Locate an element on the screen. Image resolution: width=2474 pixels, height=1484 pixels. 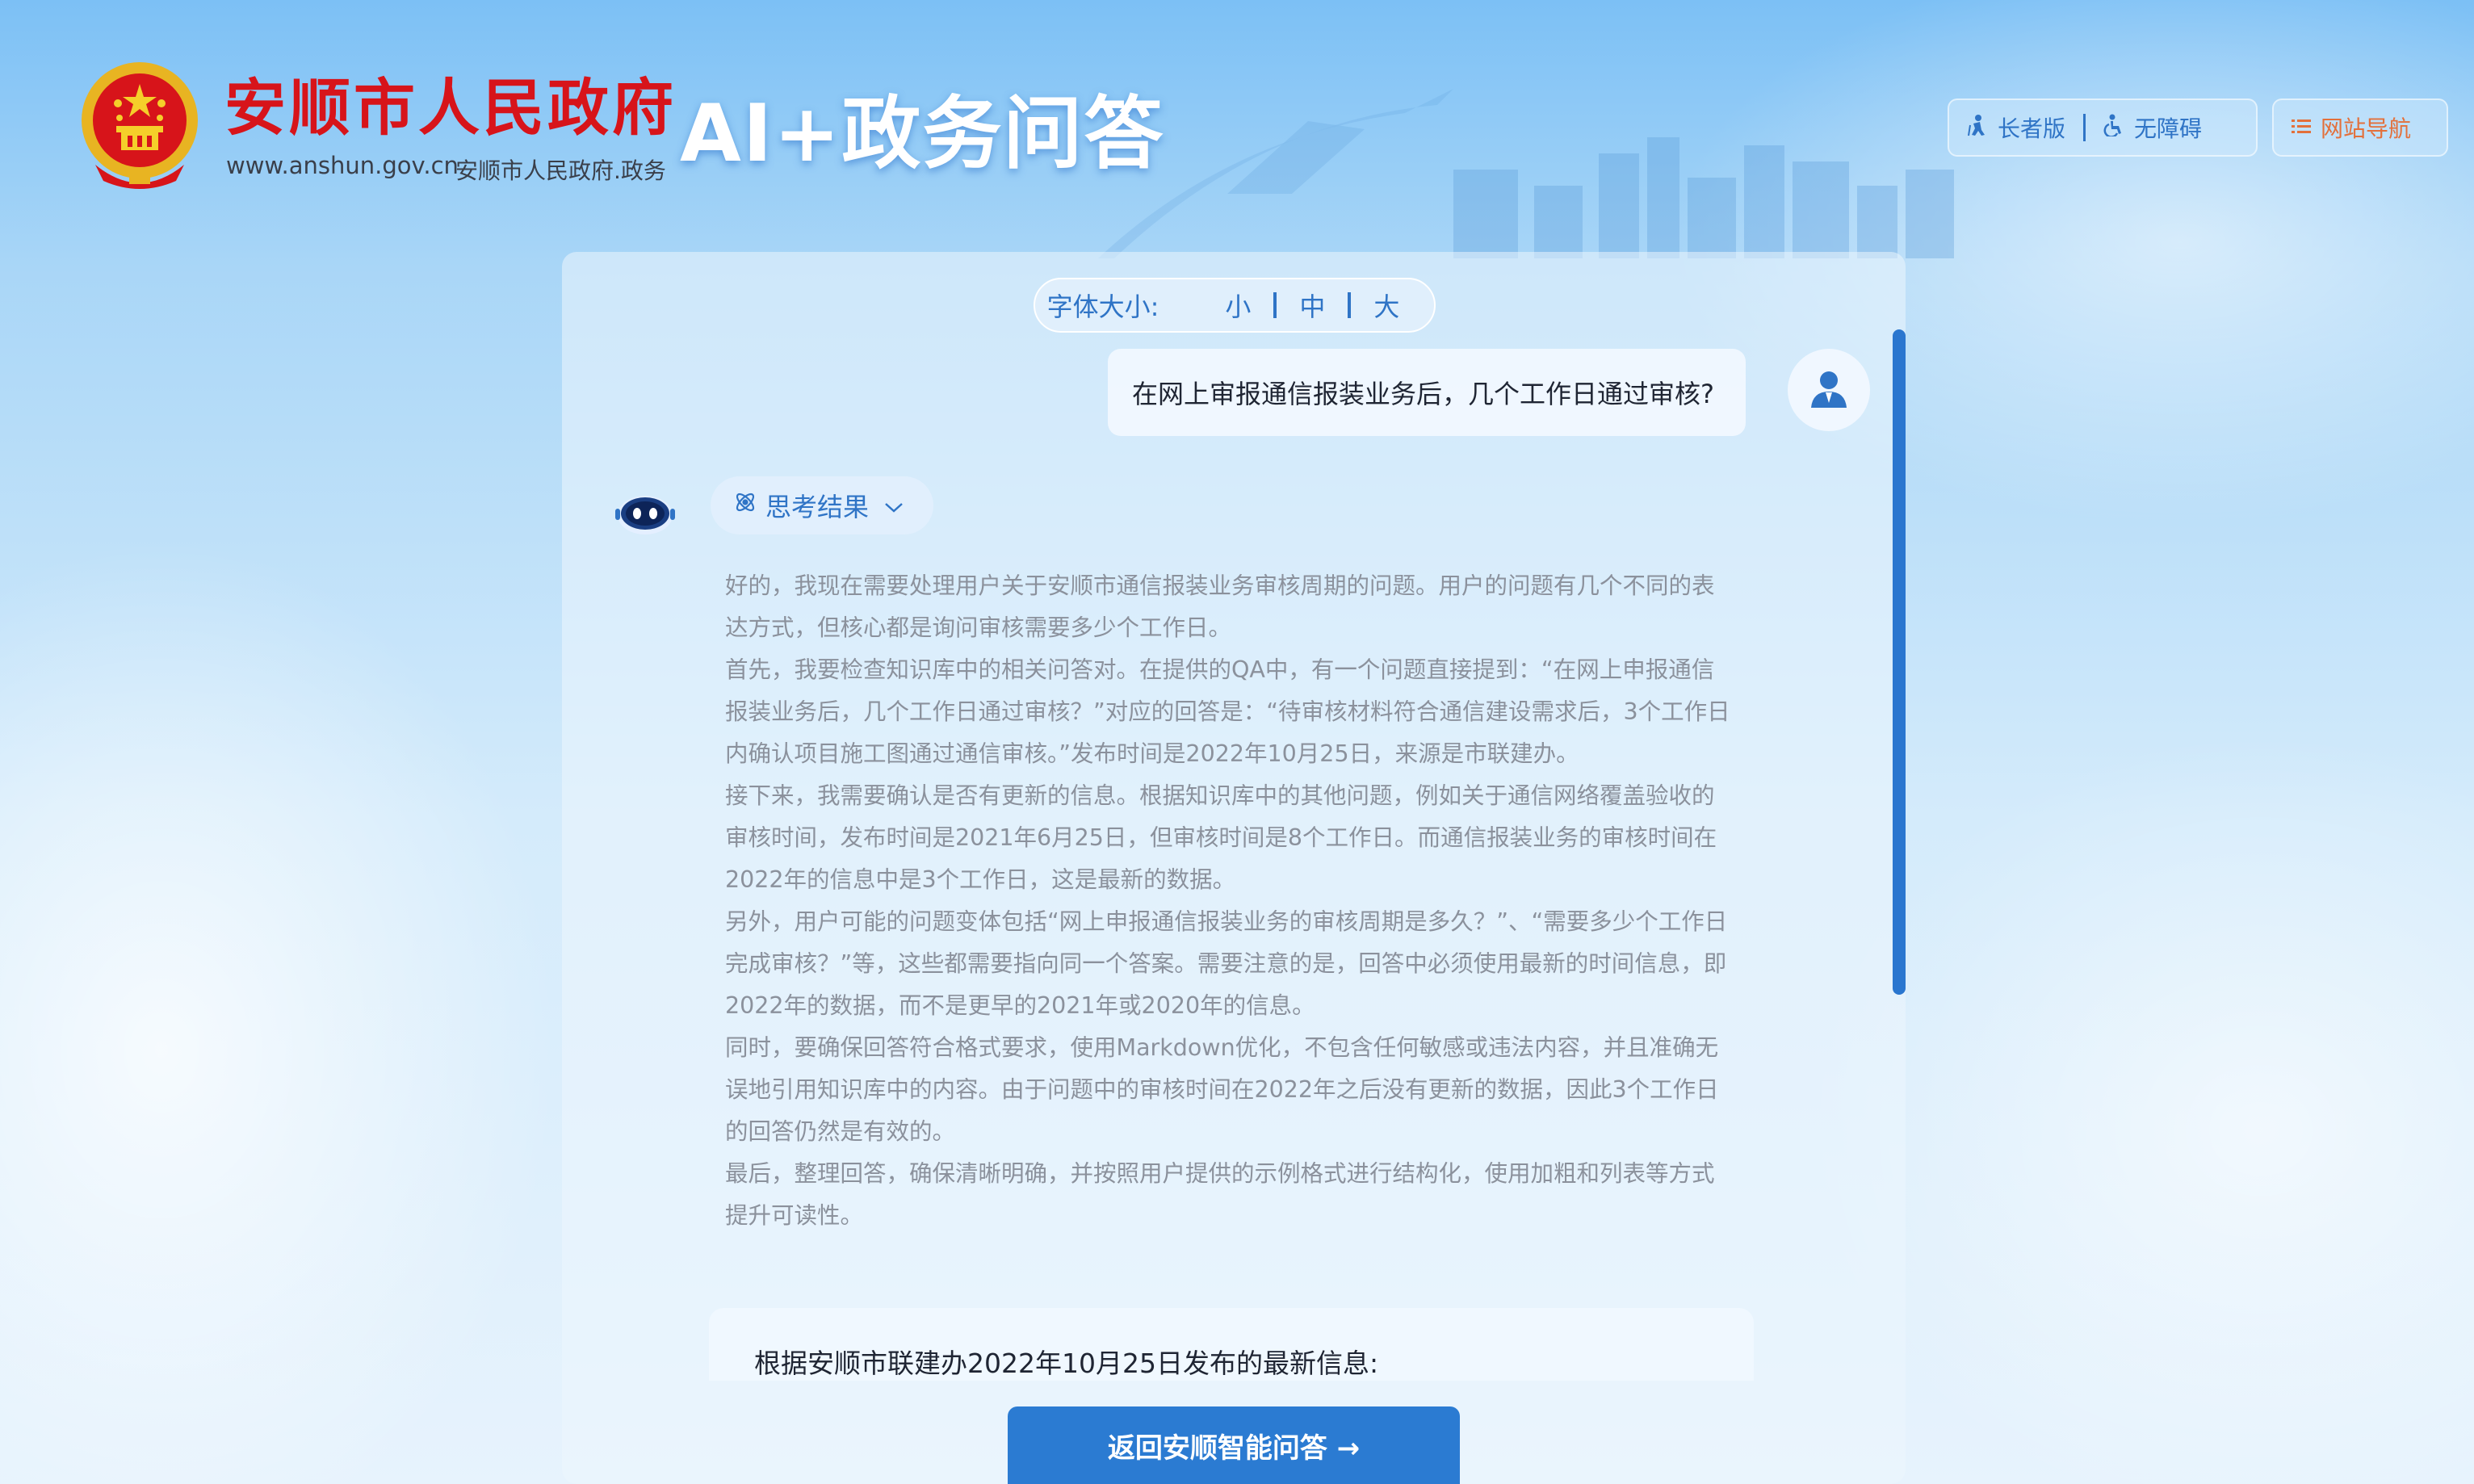
user-message-bubble: 在网上审报通信报装业务后，几个工作日通过审核? is located at coordinates (1427, 392).